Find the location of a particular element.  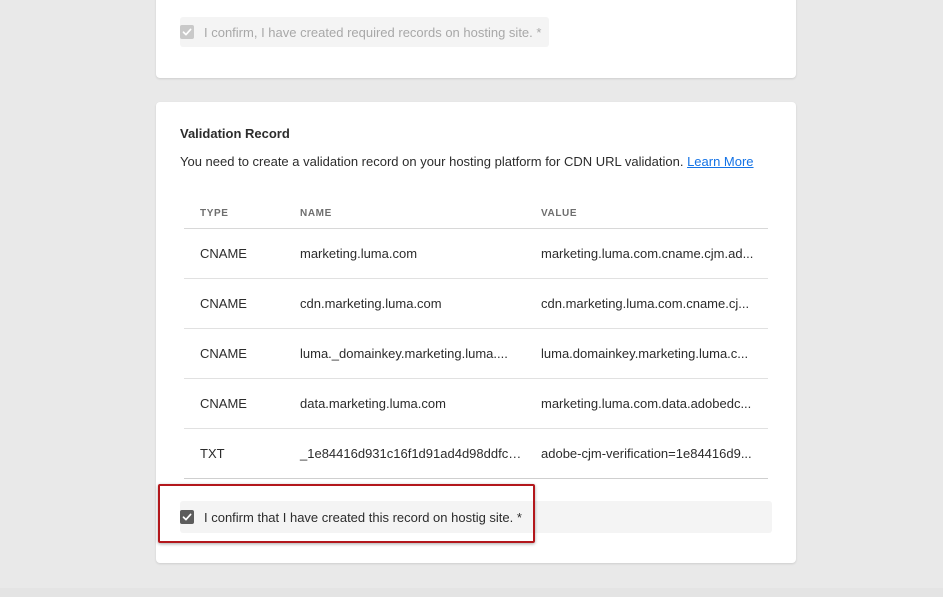

cell-name: marketing.luma.com is located at coordinates (359, 253).